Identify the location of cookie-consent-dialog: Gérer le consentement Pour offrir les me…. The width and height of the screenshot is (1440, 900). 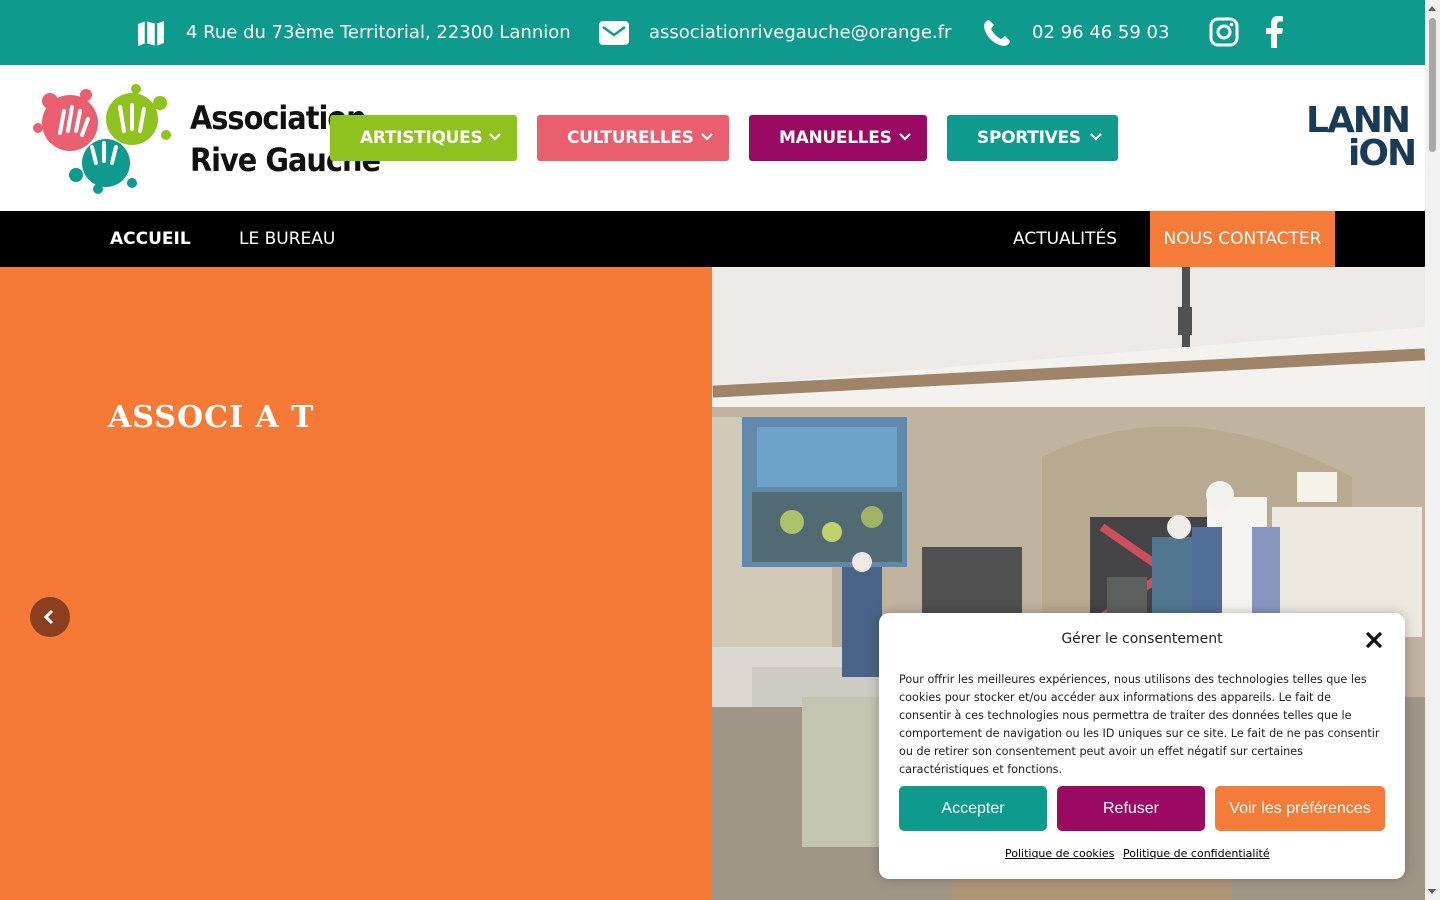
(1142, 746).